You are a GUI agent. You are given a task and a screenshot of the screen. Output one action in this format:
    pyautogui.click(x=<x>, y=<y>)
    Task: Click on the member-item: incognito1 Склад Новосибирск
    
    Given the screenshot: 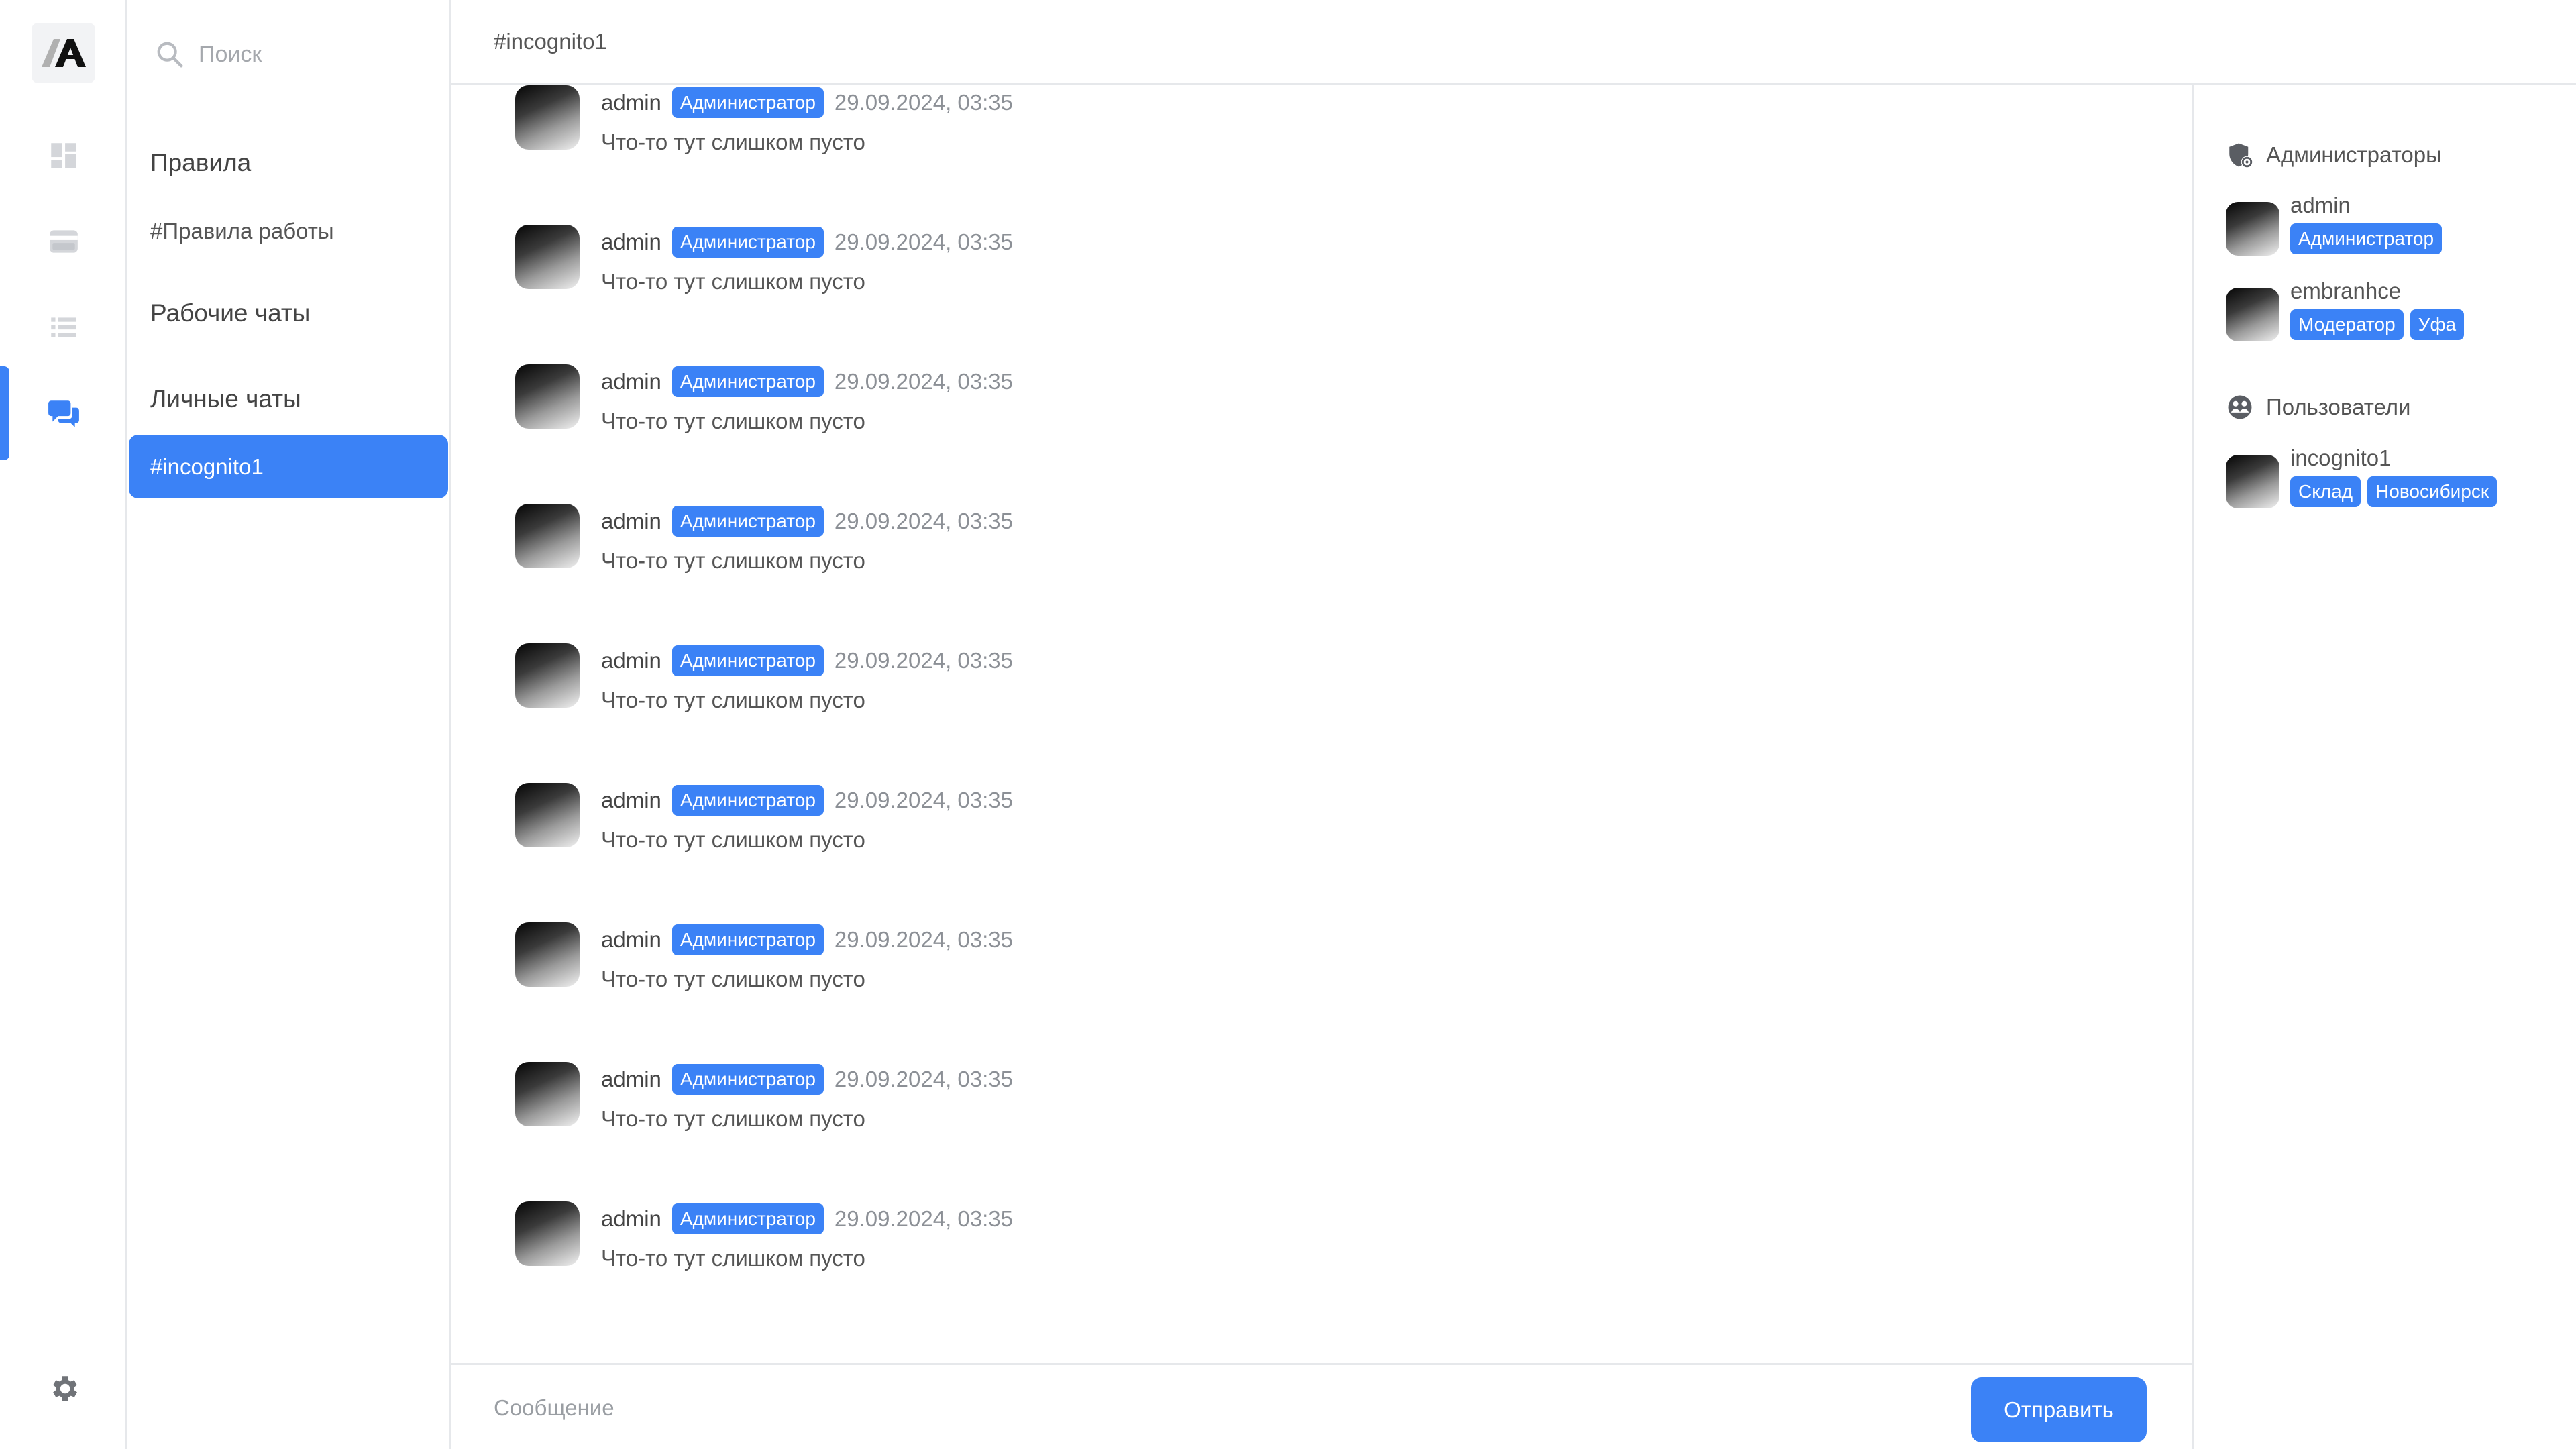 What is the action you would take?
    pyautogui.click(x=2393, y=485)
    